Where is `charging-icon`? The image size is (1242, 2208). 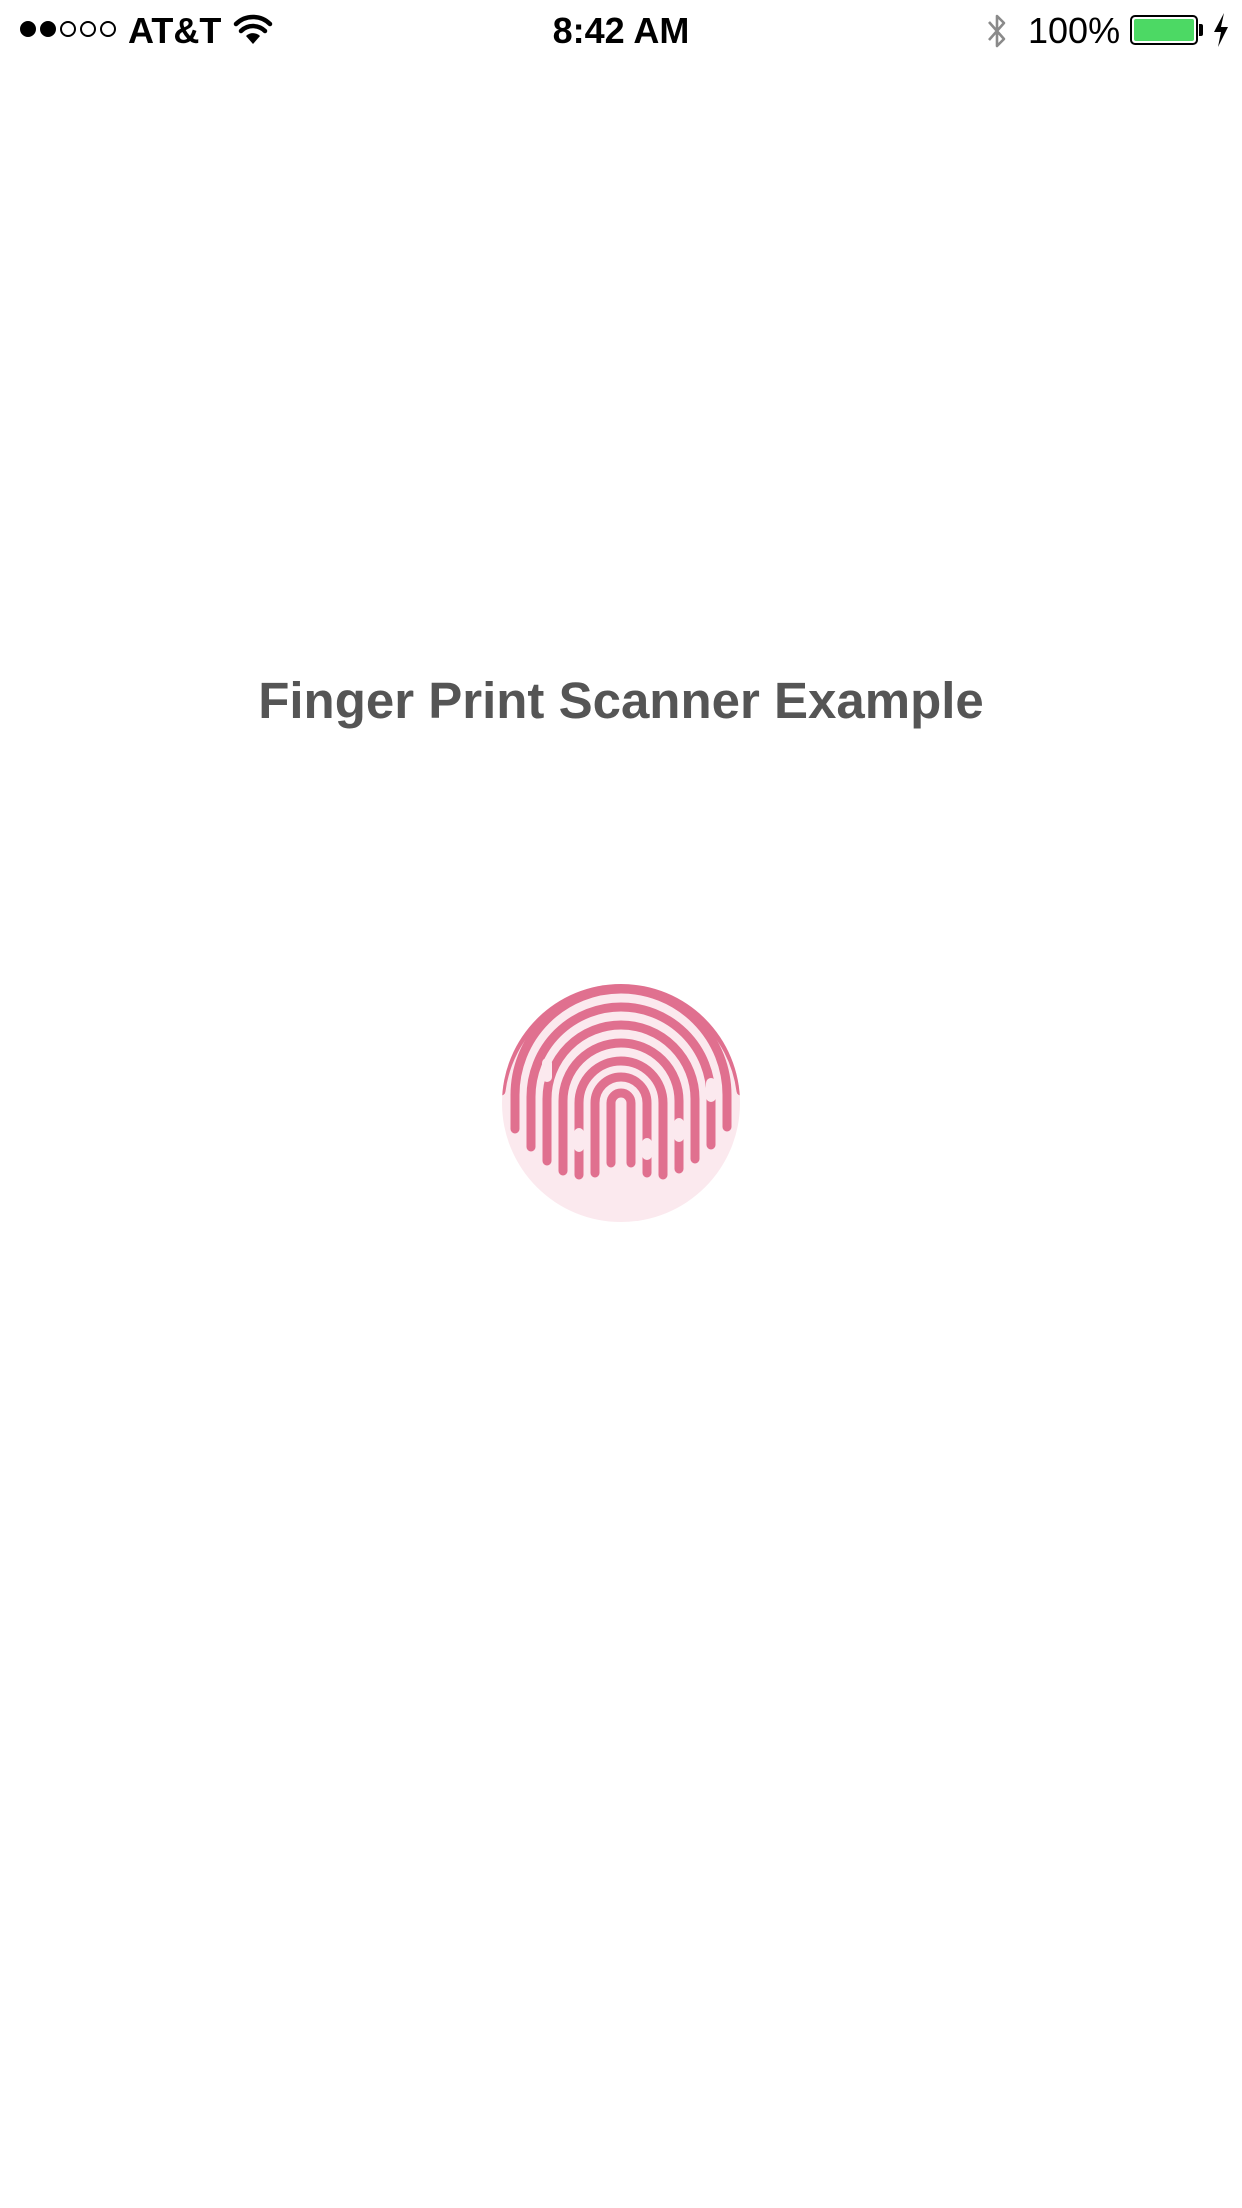
charging-icon is located at coordinates (1221, 30).